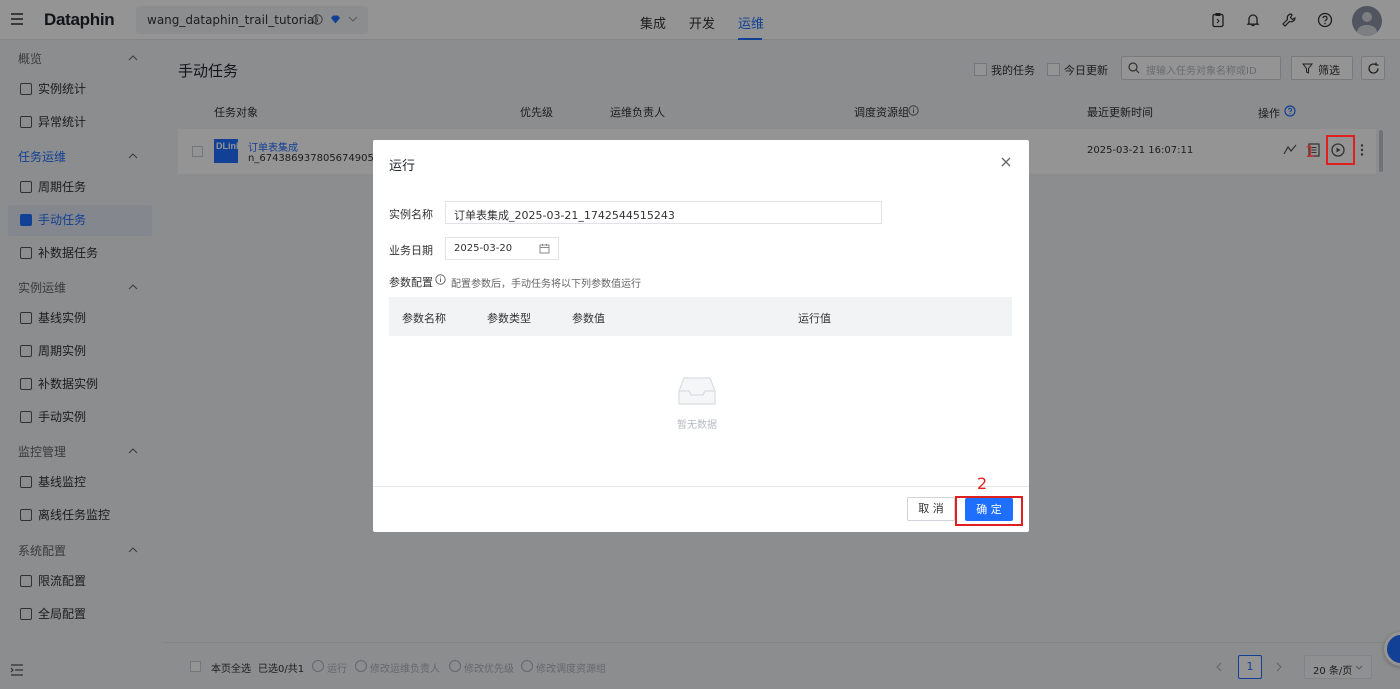 Image resolution: width=1400 pixels, height=689 pixels. What do you see at coordinates (982, 483) in the screenshot?
I see `step2-label: 2` at bounding box center [982, 483].